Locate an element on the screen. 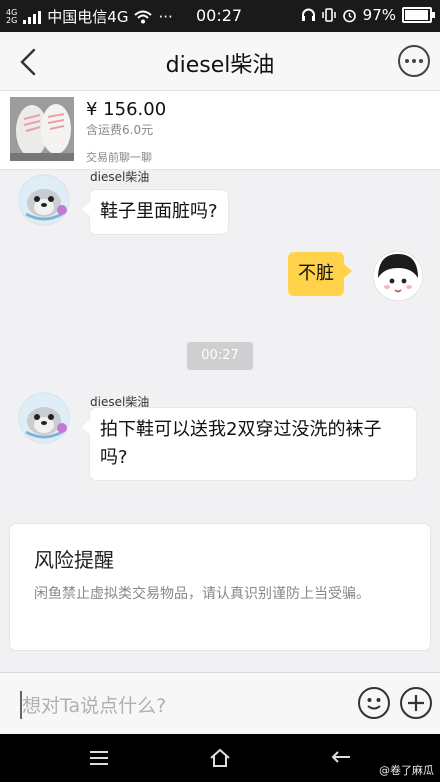  message-bubble: 拍下鞋可以送我2双穿过没洗的袜子吗? is located at coordinates (249, 444).